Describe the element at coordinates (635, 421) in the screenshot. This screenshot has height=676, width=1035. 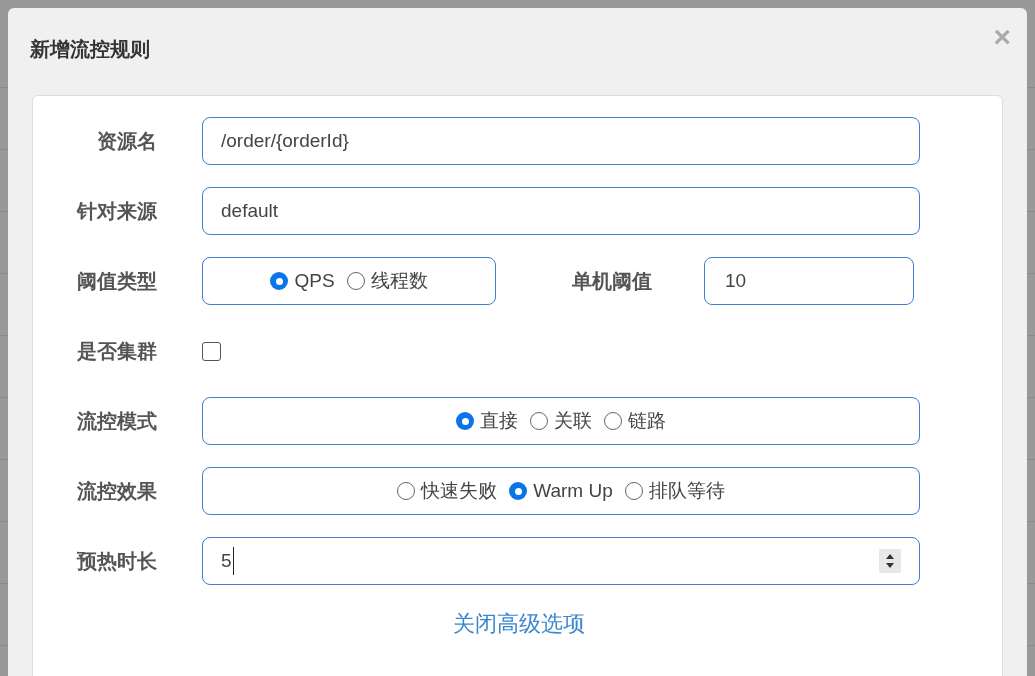
I see `radio-option: 链路` at that location.